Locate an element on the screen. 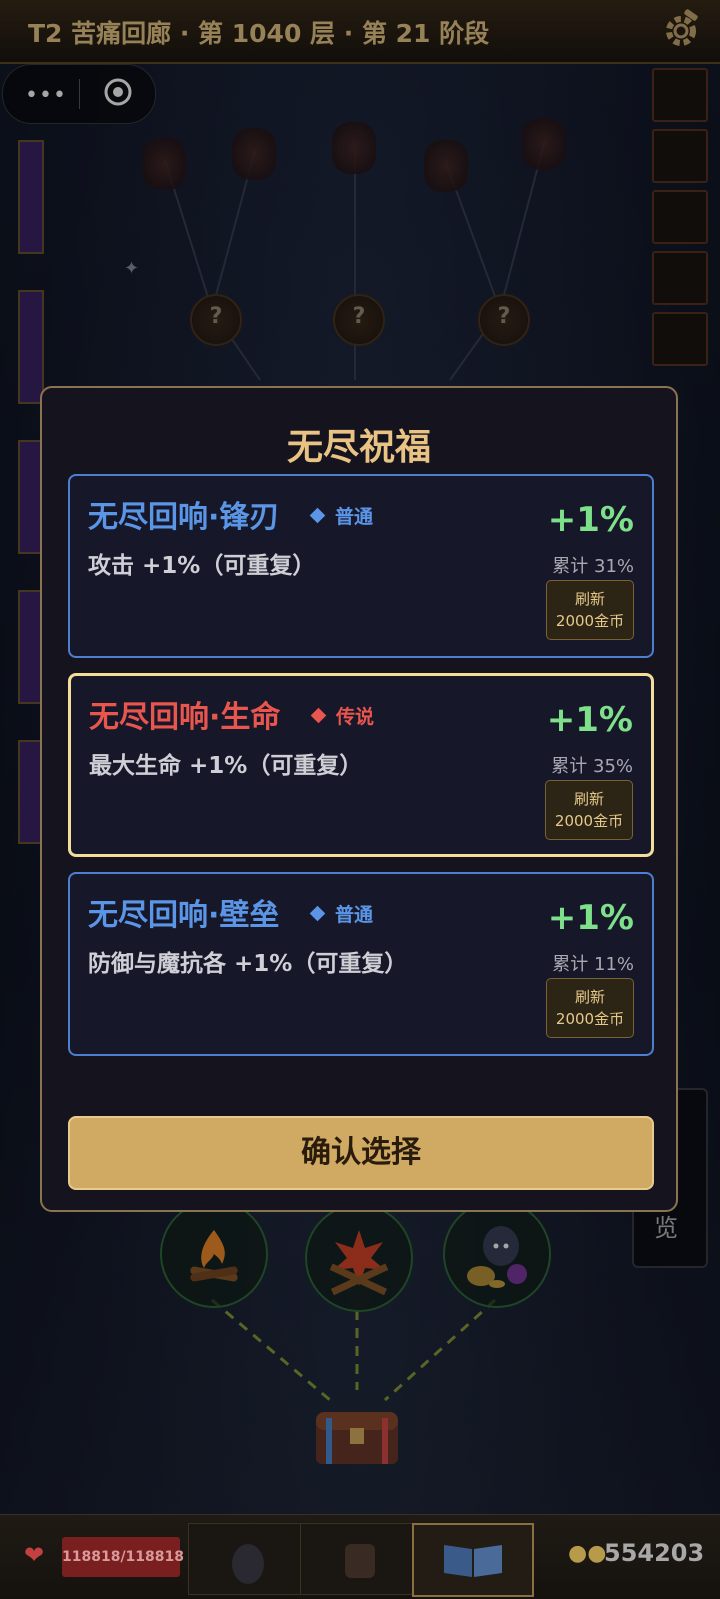 This screenshot has width=720, height=1599. heart-icon: ❤ is located at coordinates (34, 1555).